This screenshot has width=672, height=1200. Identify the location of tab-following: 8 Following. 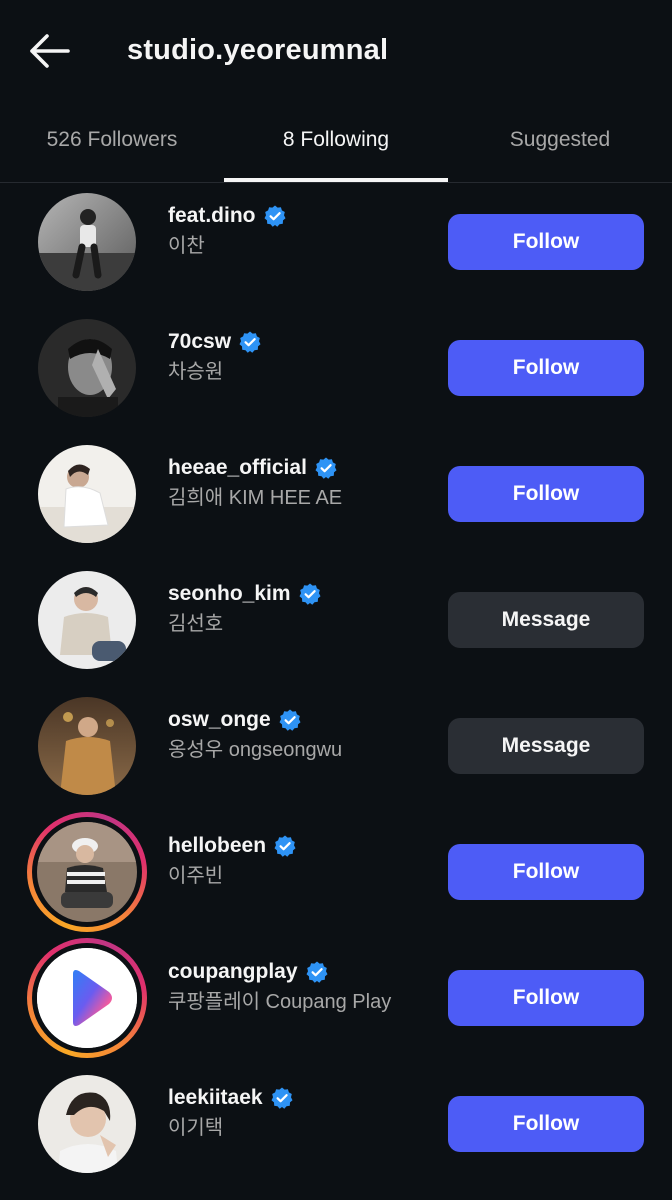
(336, 140).